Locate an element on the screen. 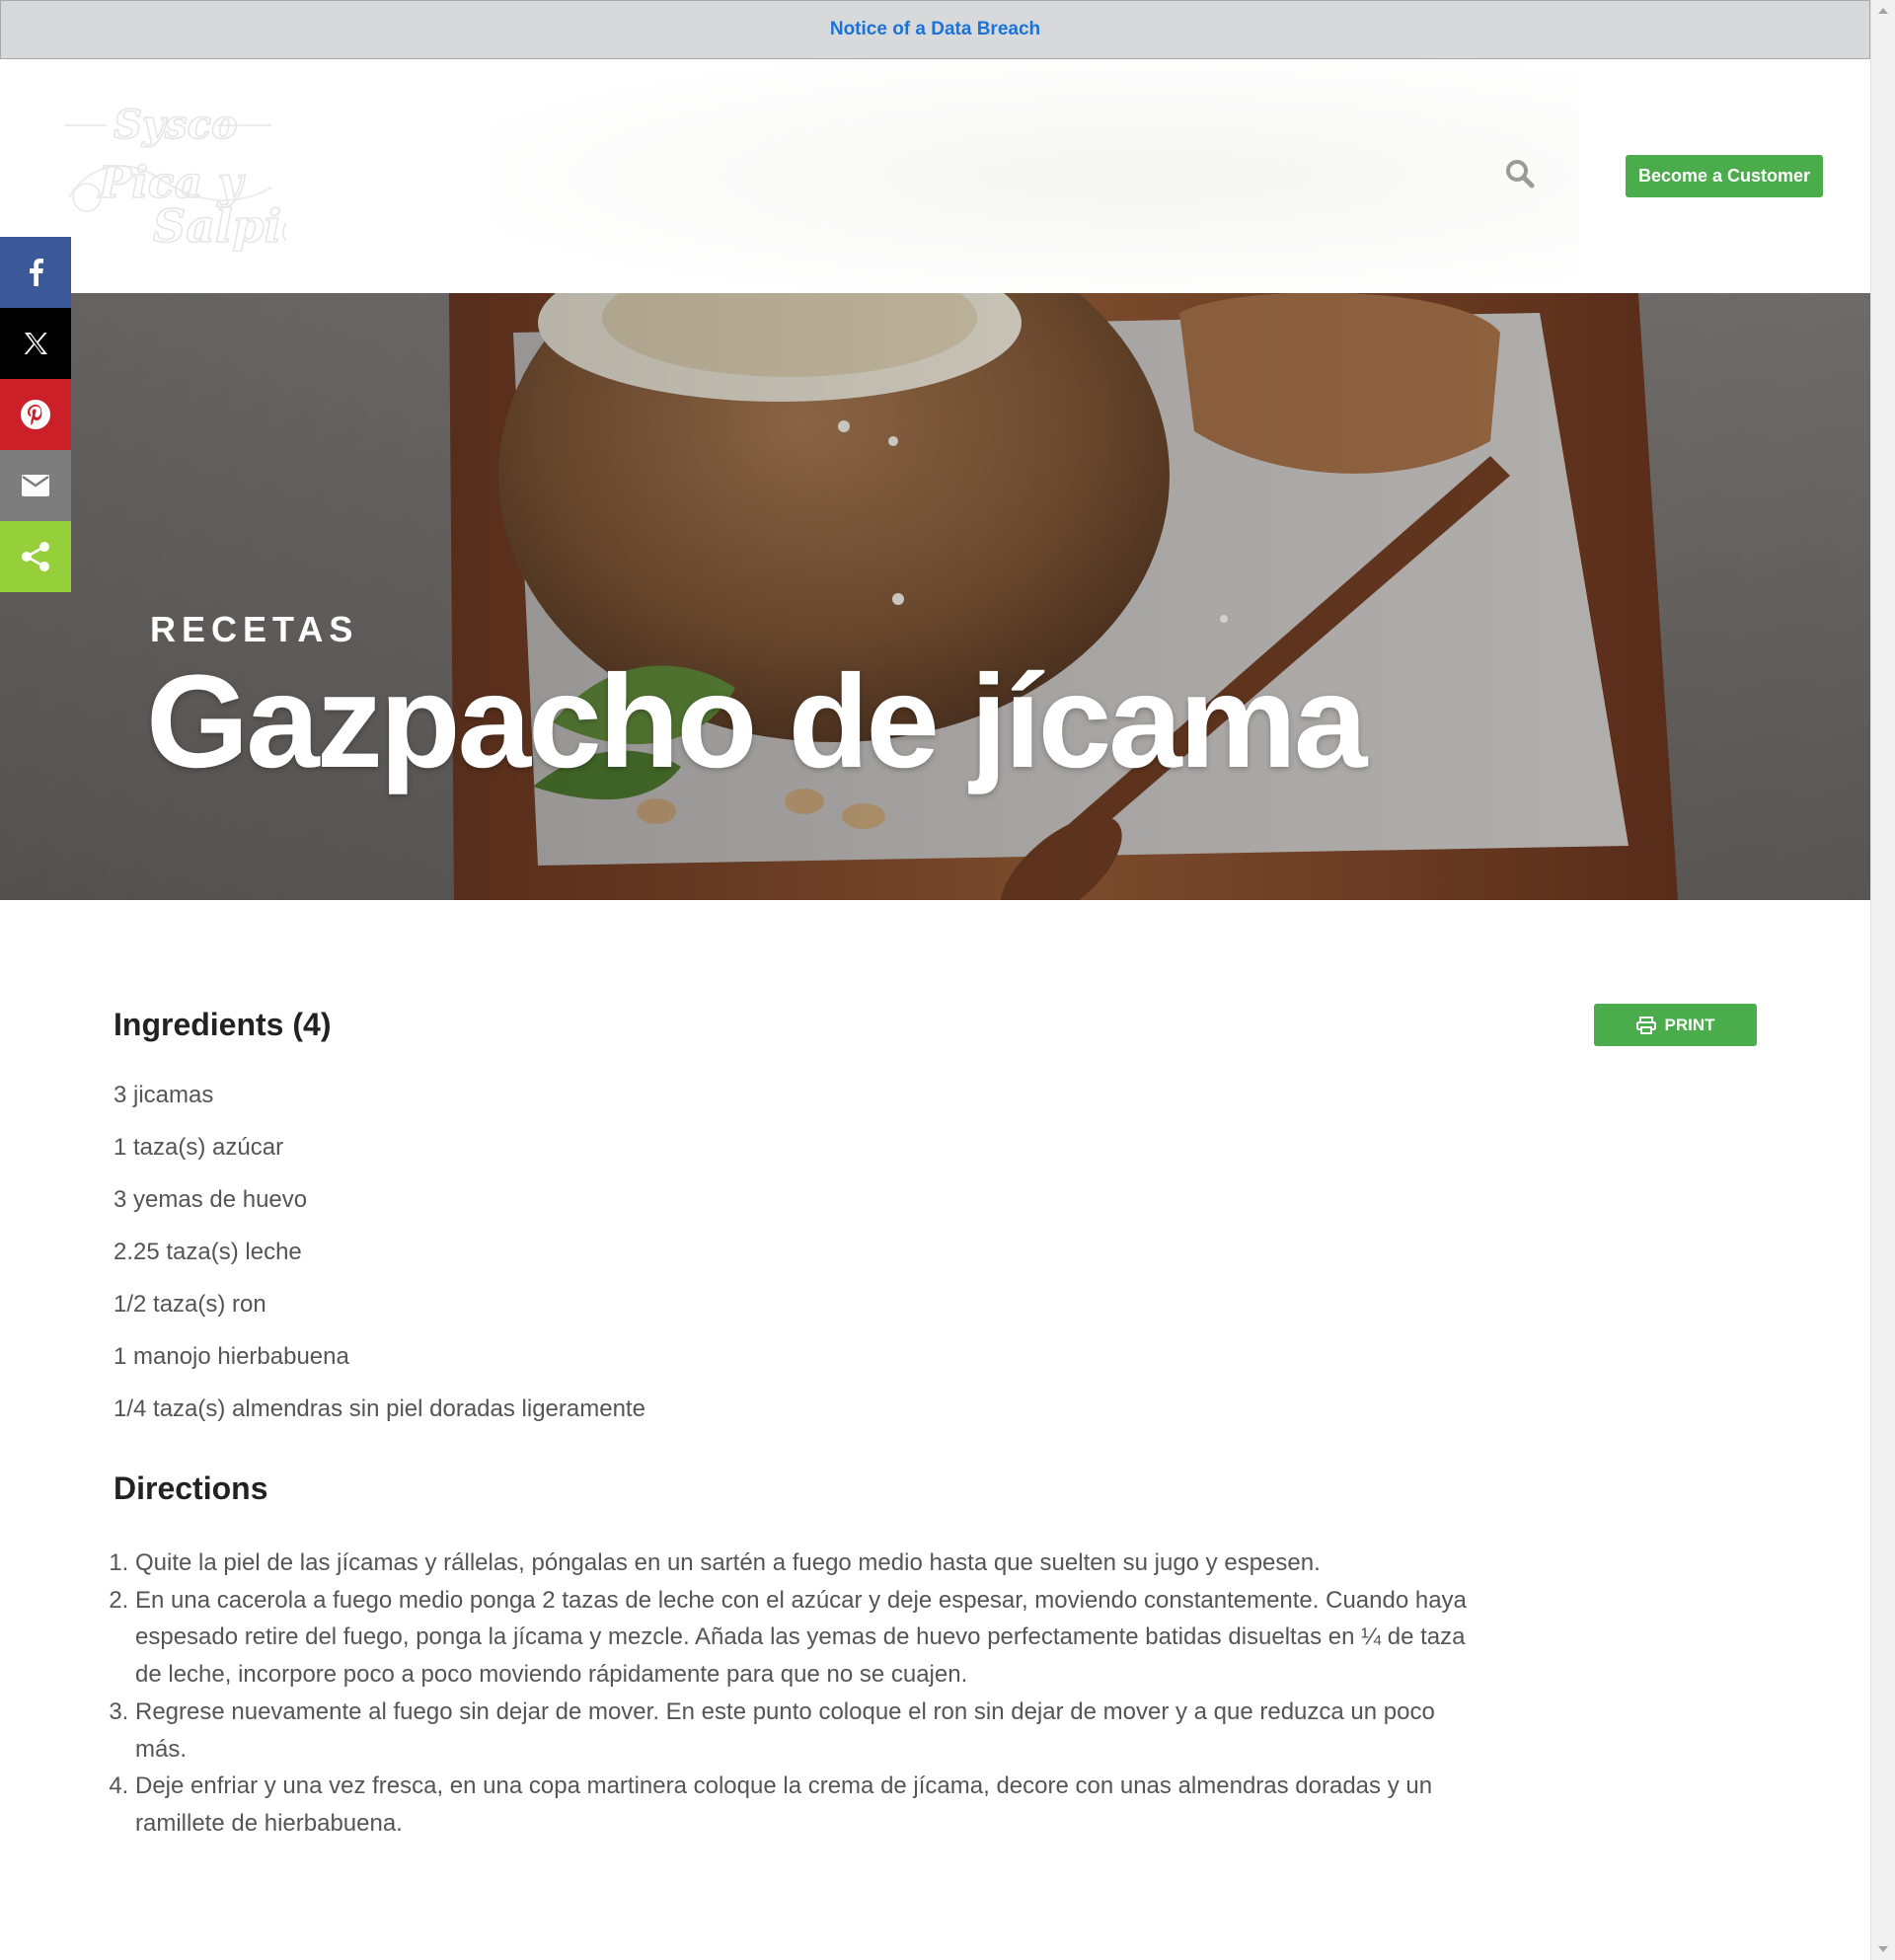 This screenshot has width=1895, height=1960. email-icon is located at coordinates (35, 485).